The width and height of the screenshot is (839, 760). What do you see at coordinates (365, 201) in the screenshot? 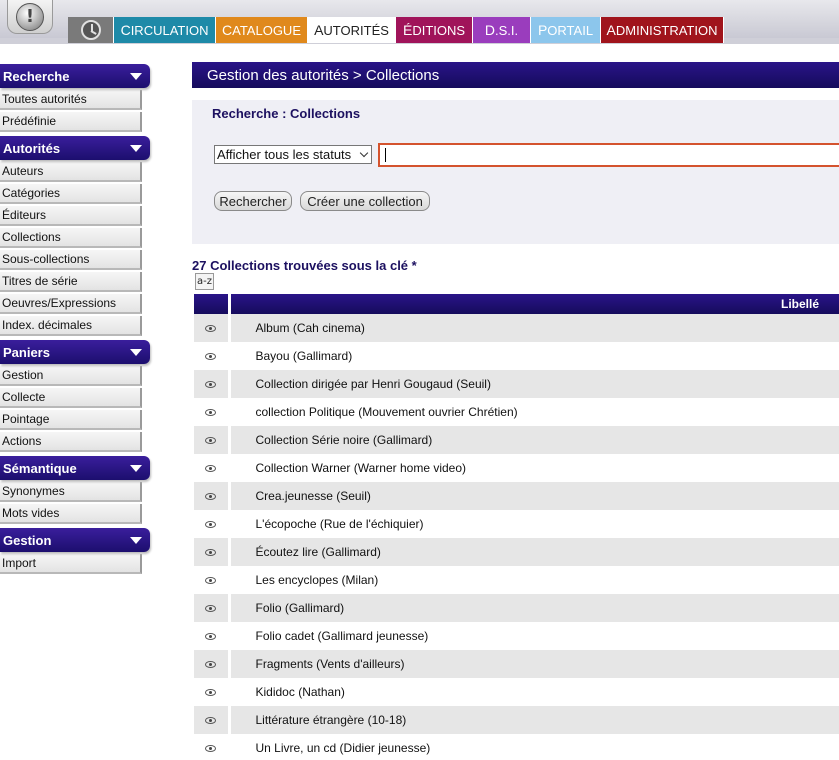
I see `create-collection-button: Créer une collection` at bounding box center [365, 201].